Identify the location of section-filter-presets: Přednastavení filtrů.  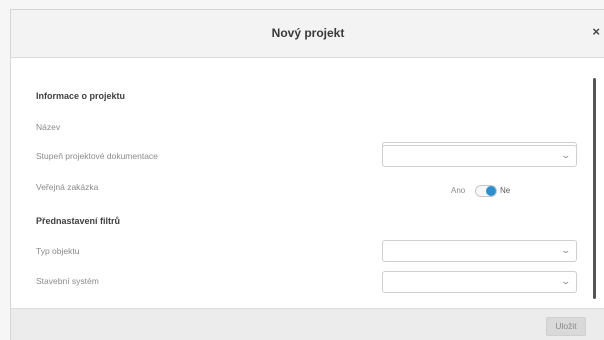
(78, 221).